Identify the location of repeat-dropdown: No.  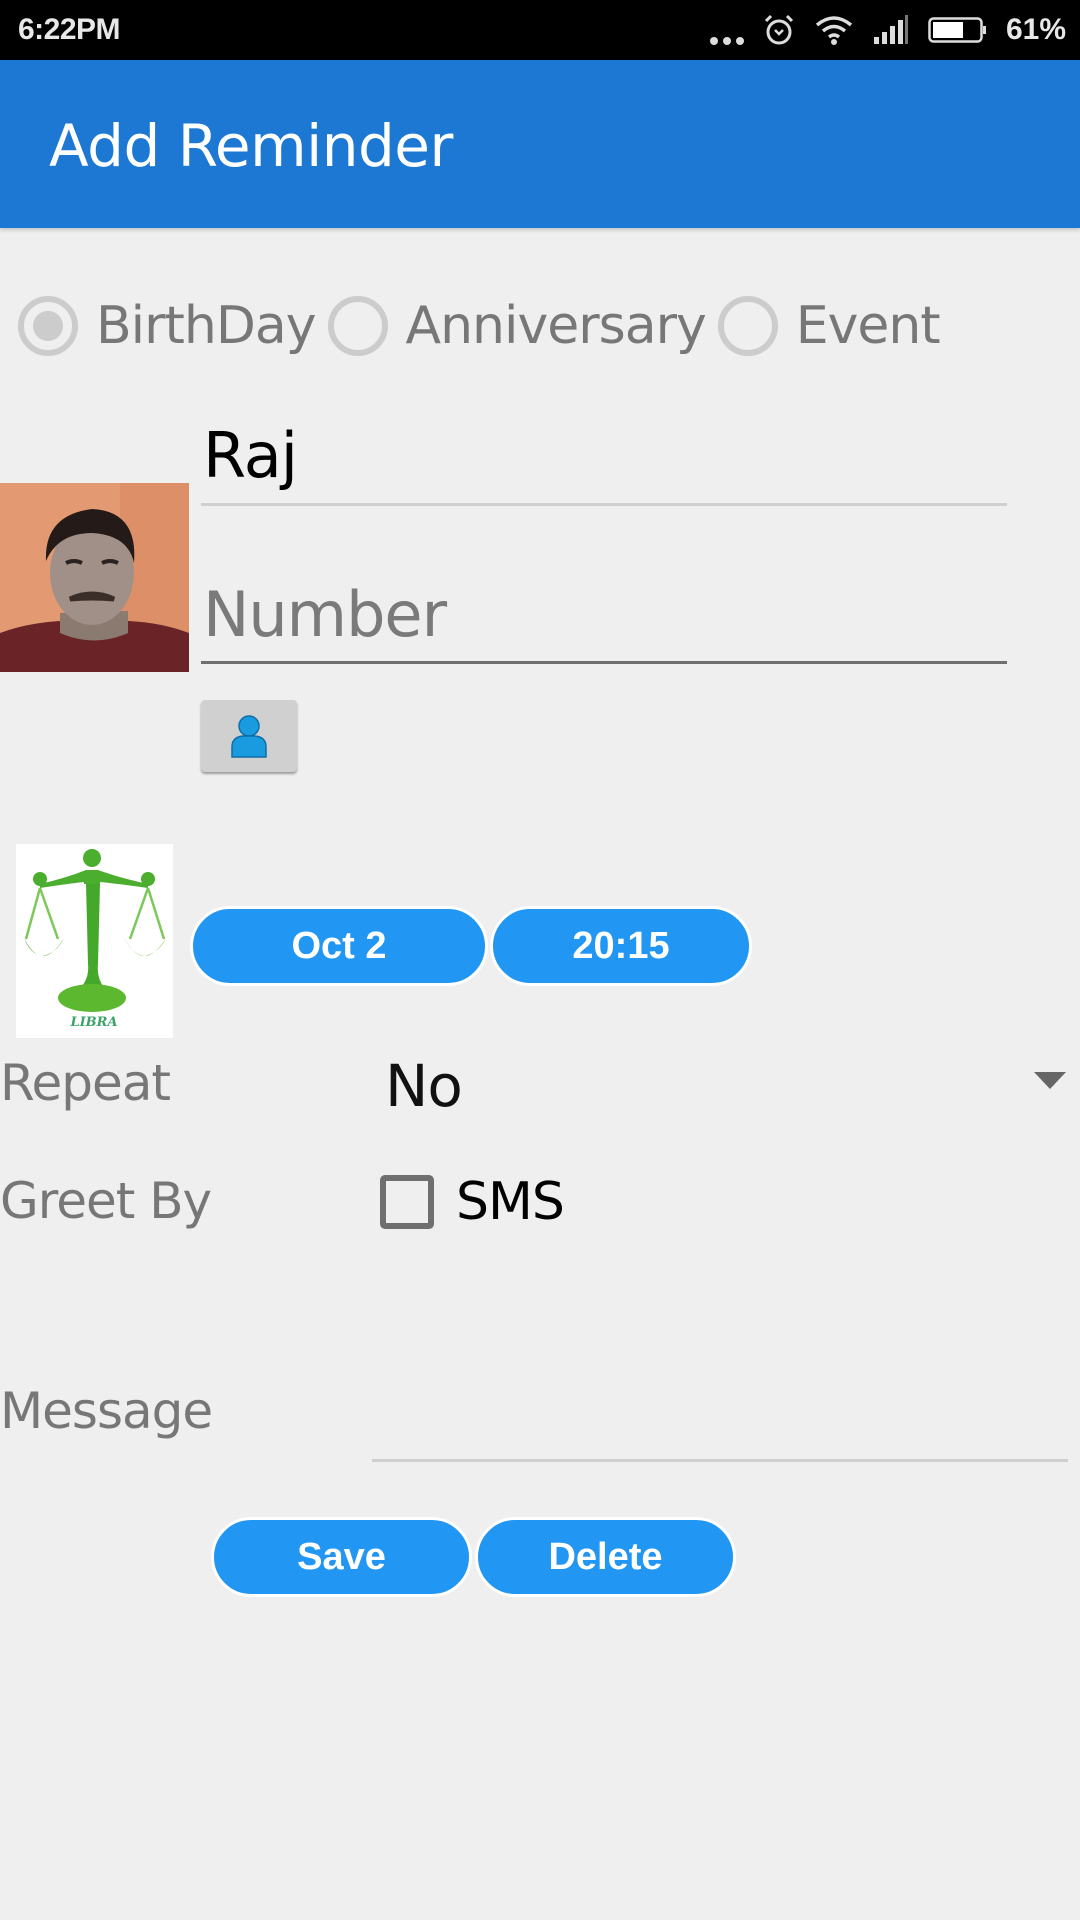
(731, 1086).